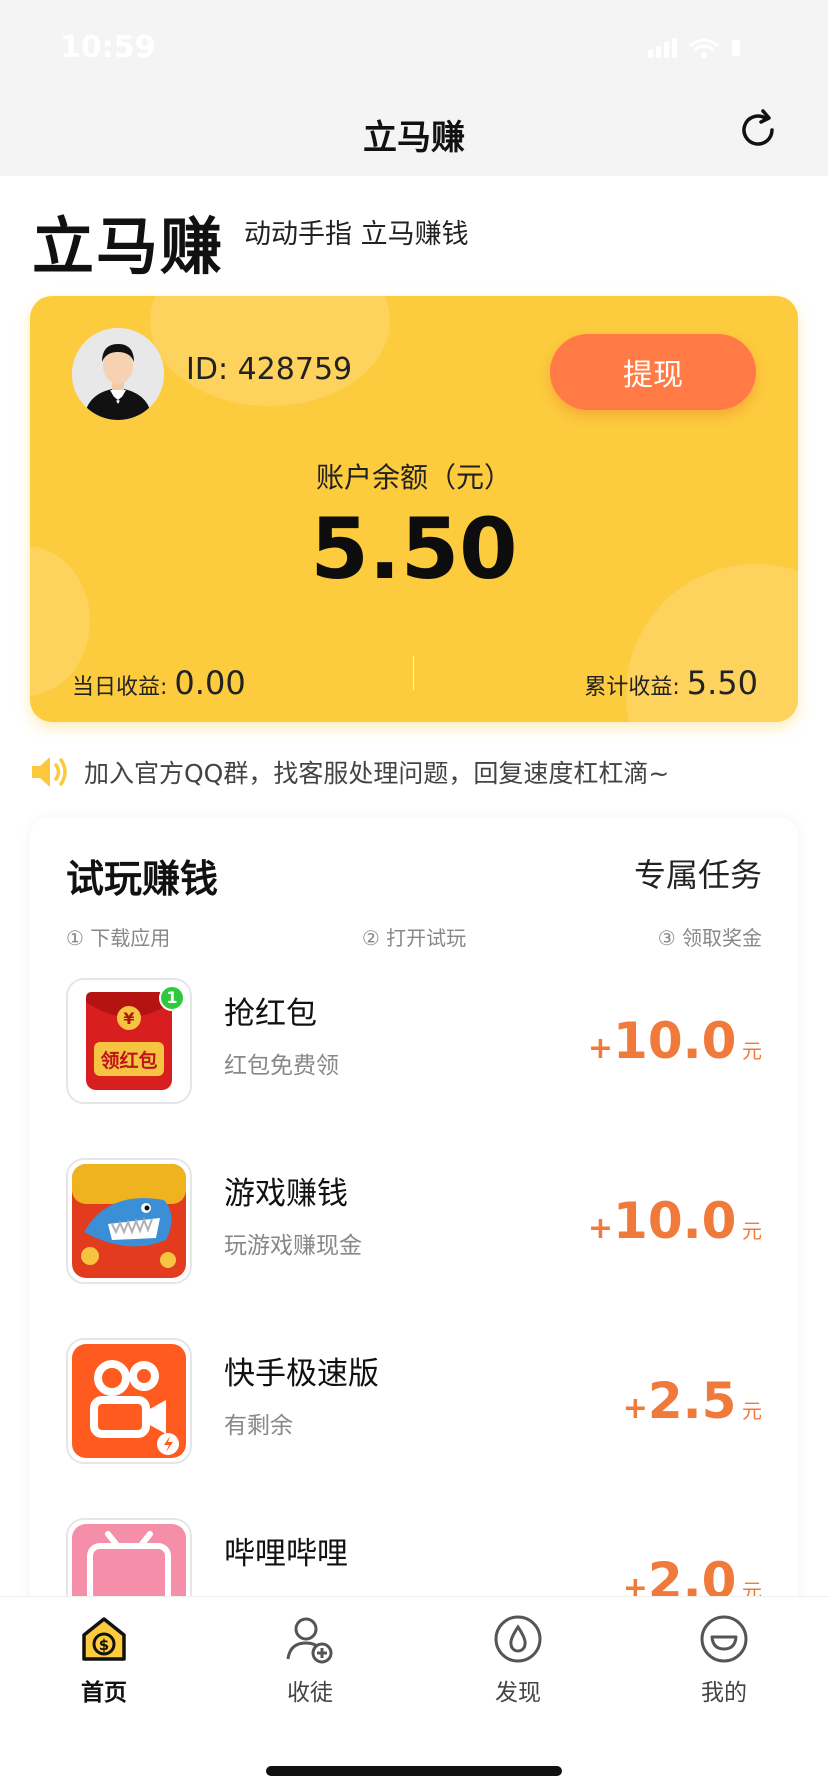 The height and width of the screenshot is (1792, 828). Describe the element at coordinates (414, 549) in the screenshot. I see `balance-value: 5.50` at that location.